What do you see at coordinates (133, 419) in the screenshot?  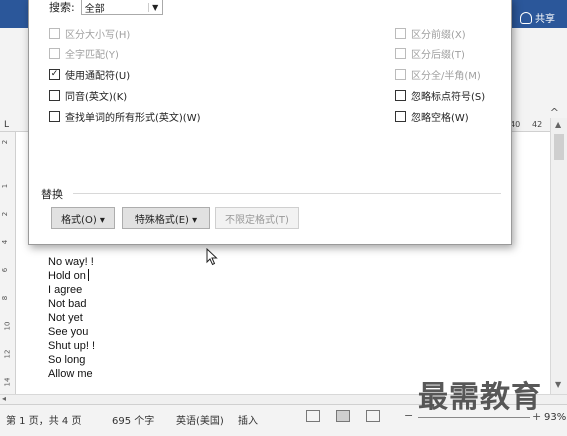 I see `word-count: 695 个字` at bounding box center [133, 419].